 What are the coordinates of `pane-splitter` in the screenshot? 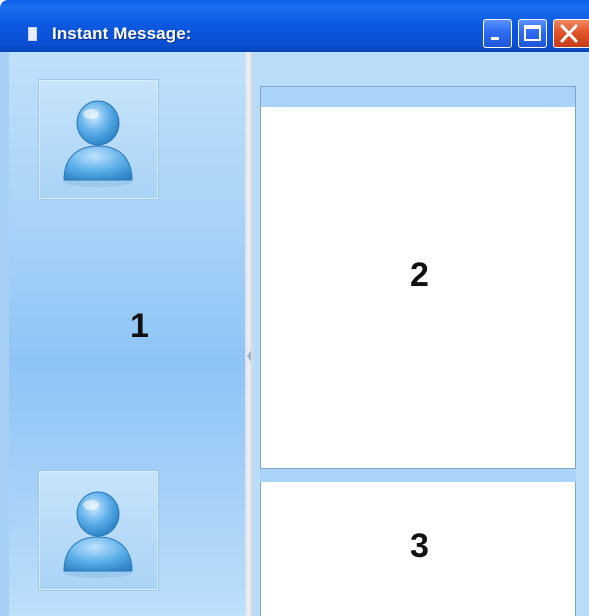 It's located at (249, 334).